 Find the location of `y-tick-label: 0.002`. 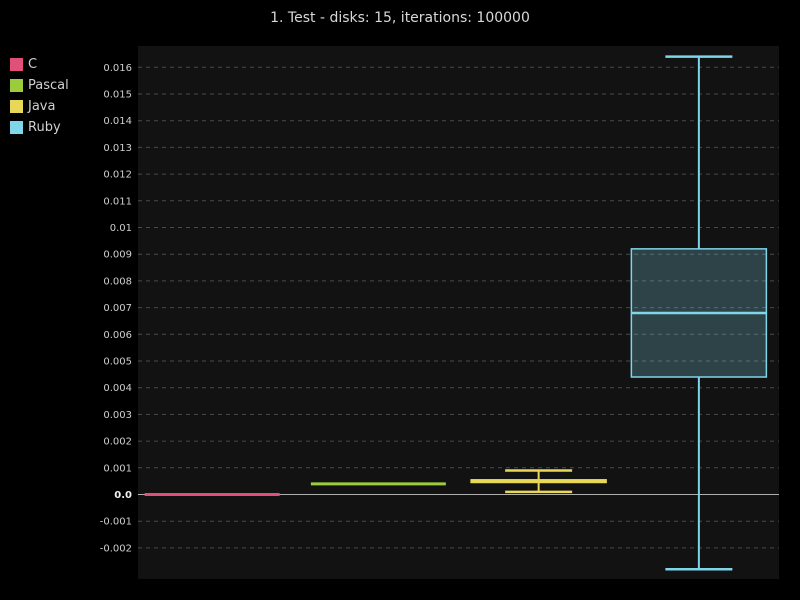

y-tick-label: 0.002 is located at coordinates (117, 442).